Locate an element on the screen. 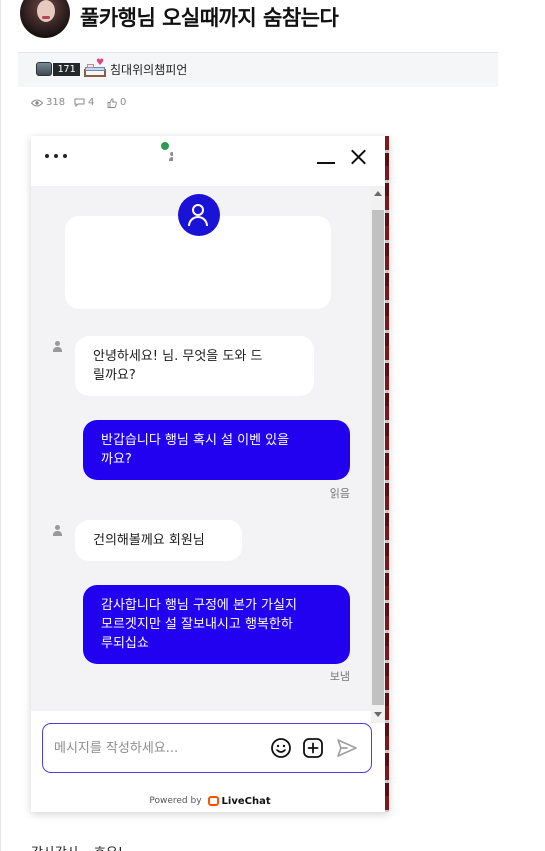 The height and width of the screenshot is (851, 545). message-status-sent: 보냄 is located at coordinates (339, 676).